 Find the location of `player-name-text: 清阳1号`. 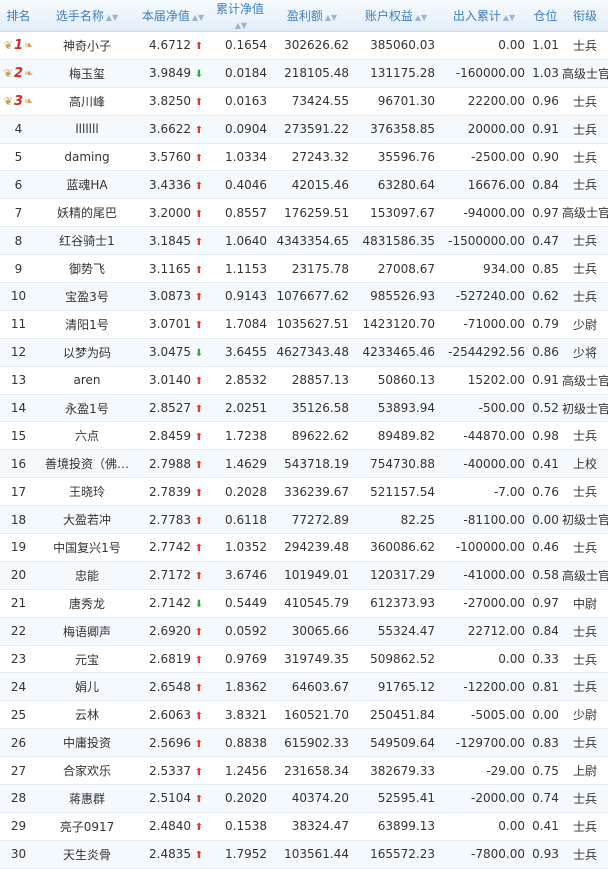

player-name-text: 清阳1号 is located at coordinates (87, 325).